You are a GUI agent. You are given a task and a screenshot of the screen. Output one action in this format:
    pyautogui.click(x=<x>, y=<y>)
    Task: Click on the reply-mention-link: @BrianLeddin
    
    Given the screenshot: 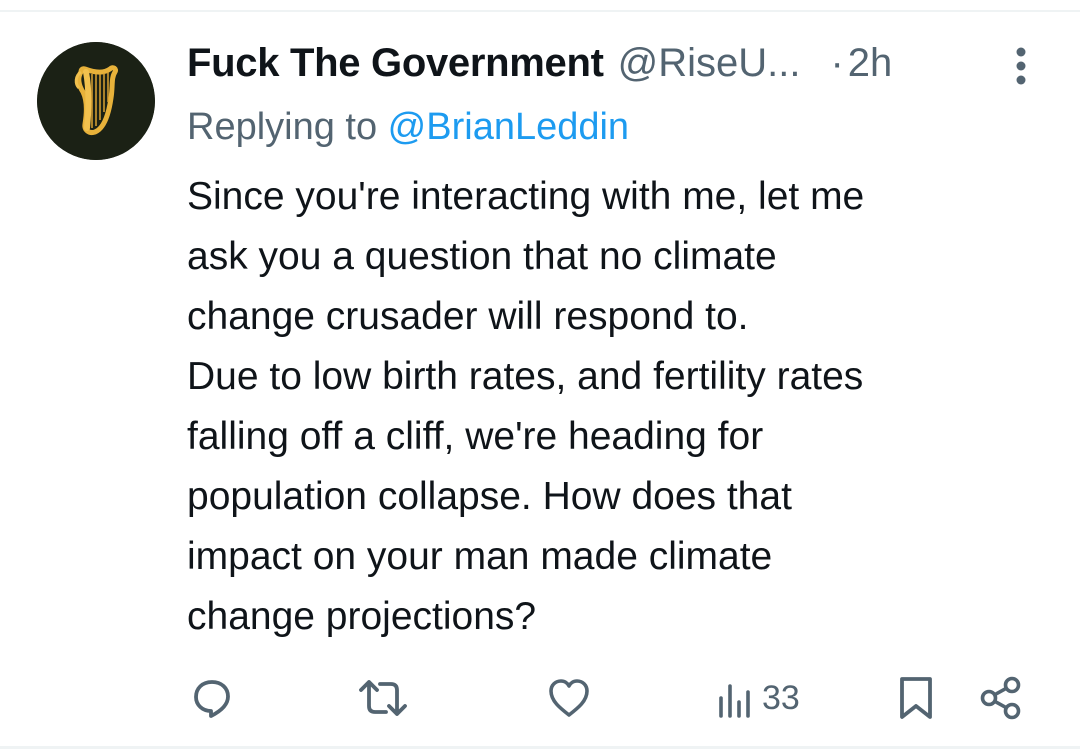 What is the action you would take?
    pyautogui.click(x=508, y=127)
    